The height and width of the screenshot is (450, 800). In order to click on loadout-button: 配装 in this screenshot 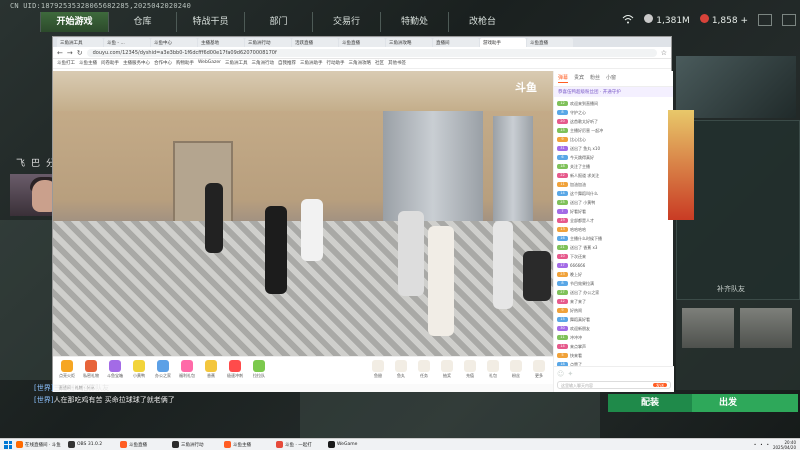, I will do `click(650, 403)`.